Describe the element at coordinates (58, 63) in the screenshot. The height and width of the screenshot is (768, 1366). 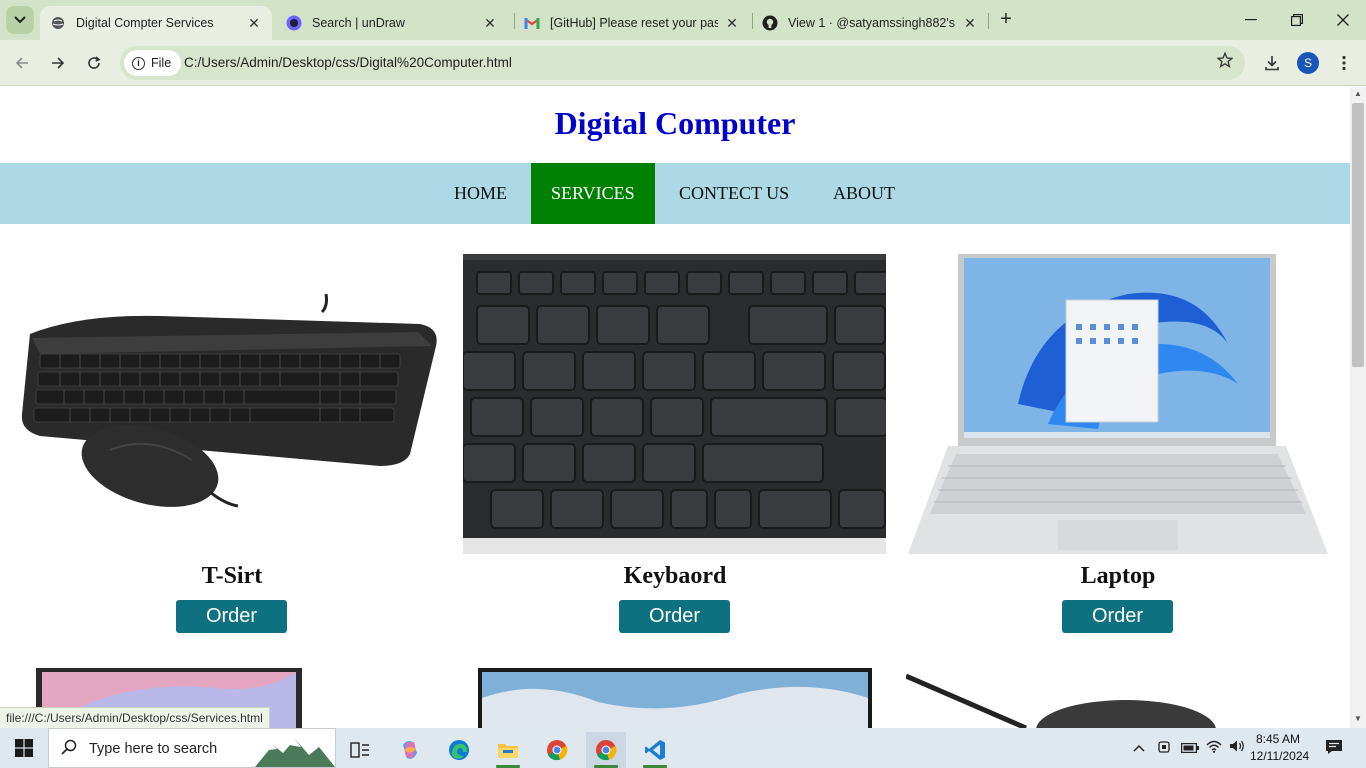
I see `forward-arrow-icon` at that location.